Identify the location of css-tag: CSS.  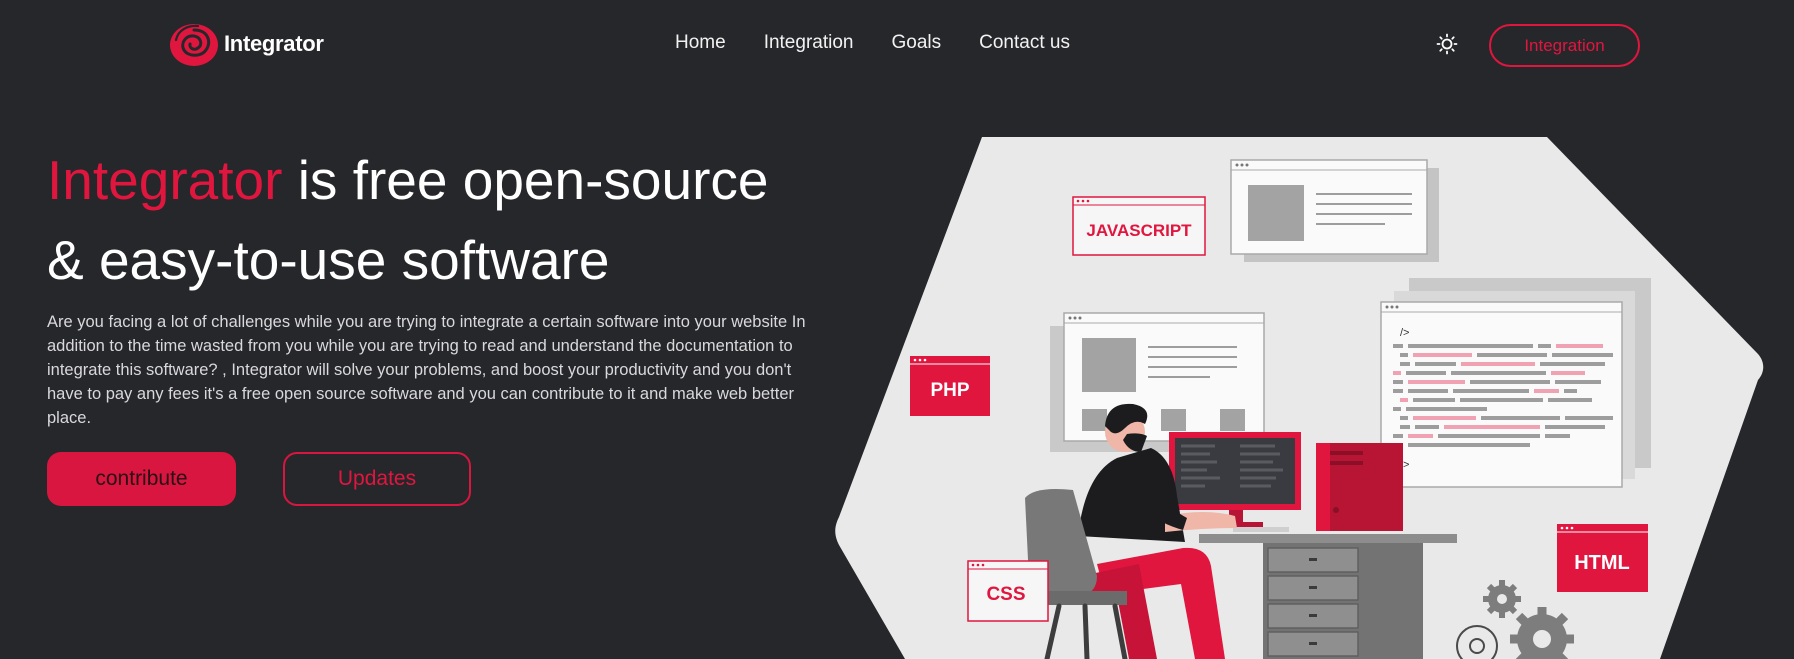
(1005, 594).